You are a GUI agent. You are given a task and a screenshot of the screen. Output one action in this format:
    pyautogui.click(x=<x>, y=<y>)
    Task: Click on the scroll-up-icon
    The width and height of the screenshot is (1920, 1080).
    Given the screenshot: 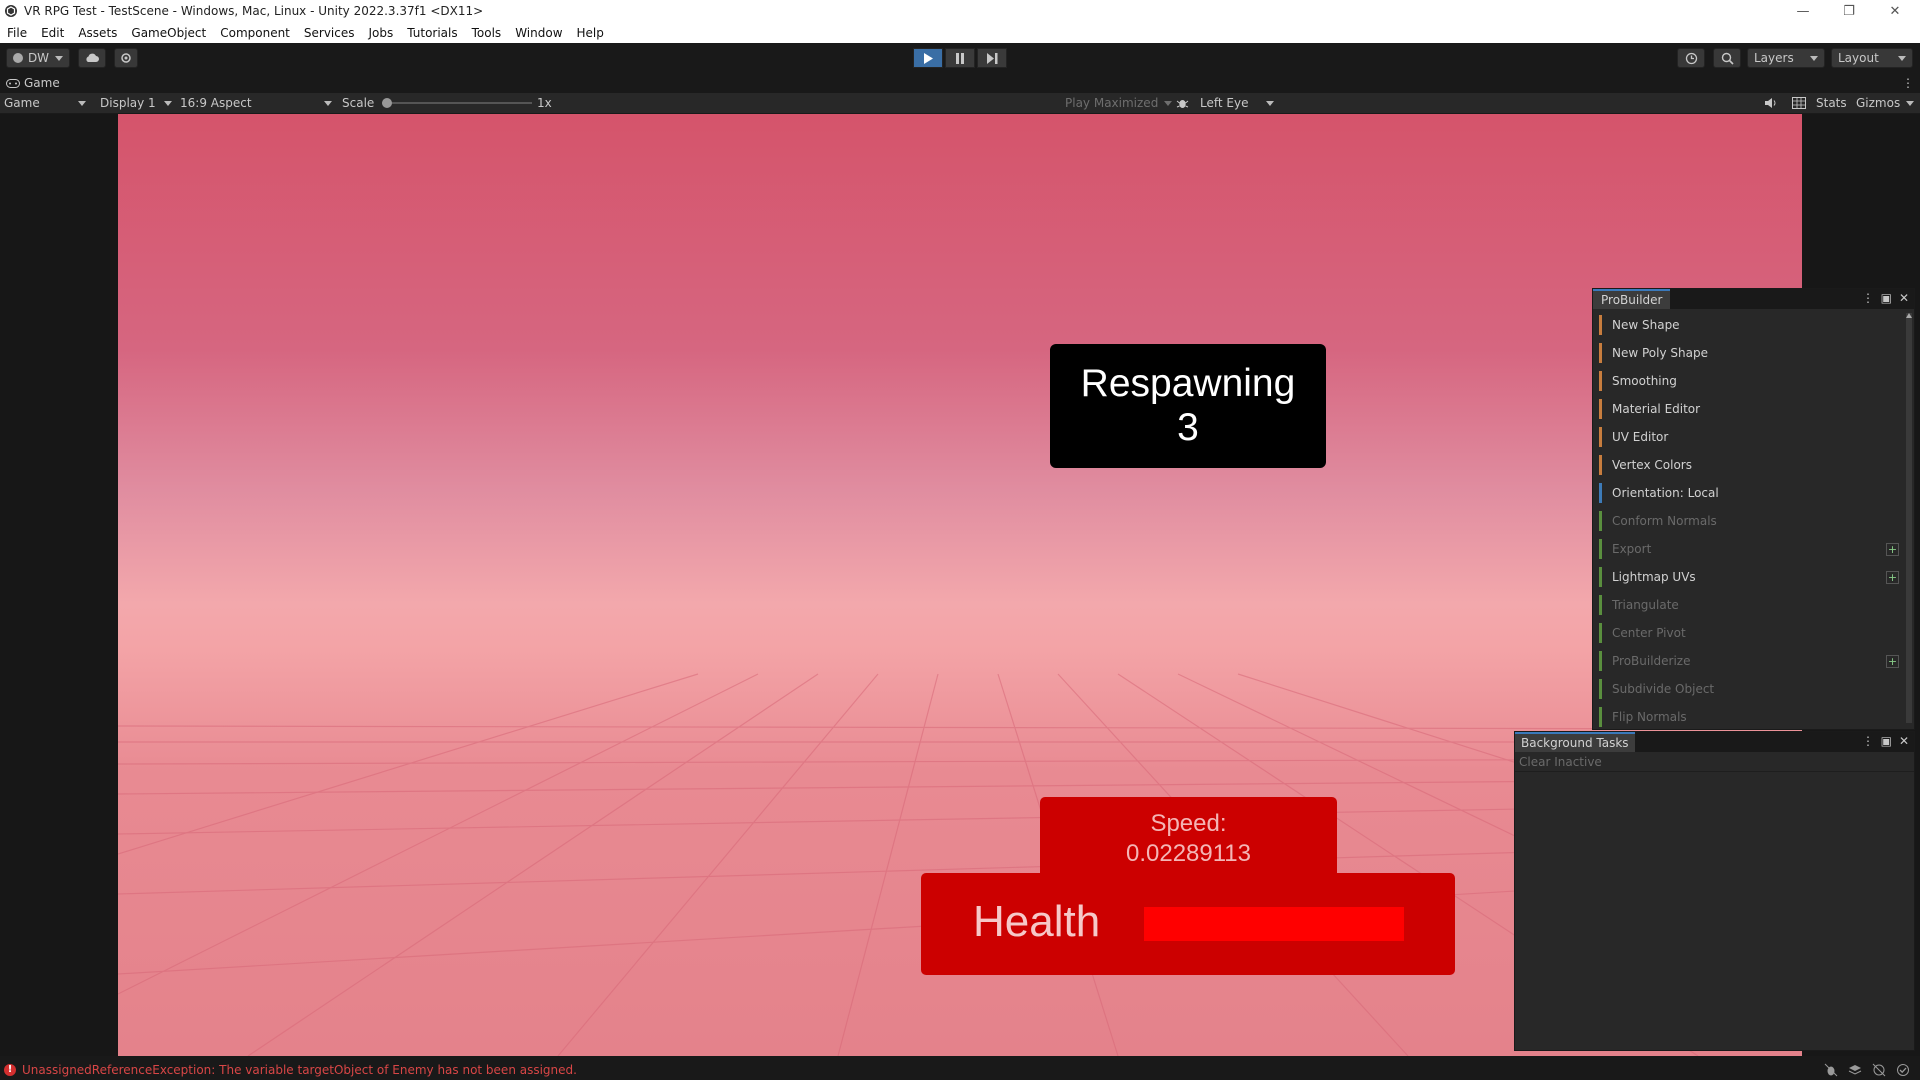 What is the action you would take?
    pyautogui.click(x=1909, y=315)
    